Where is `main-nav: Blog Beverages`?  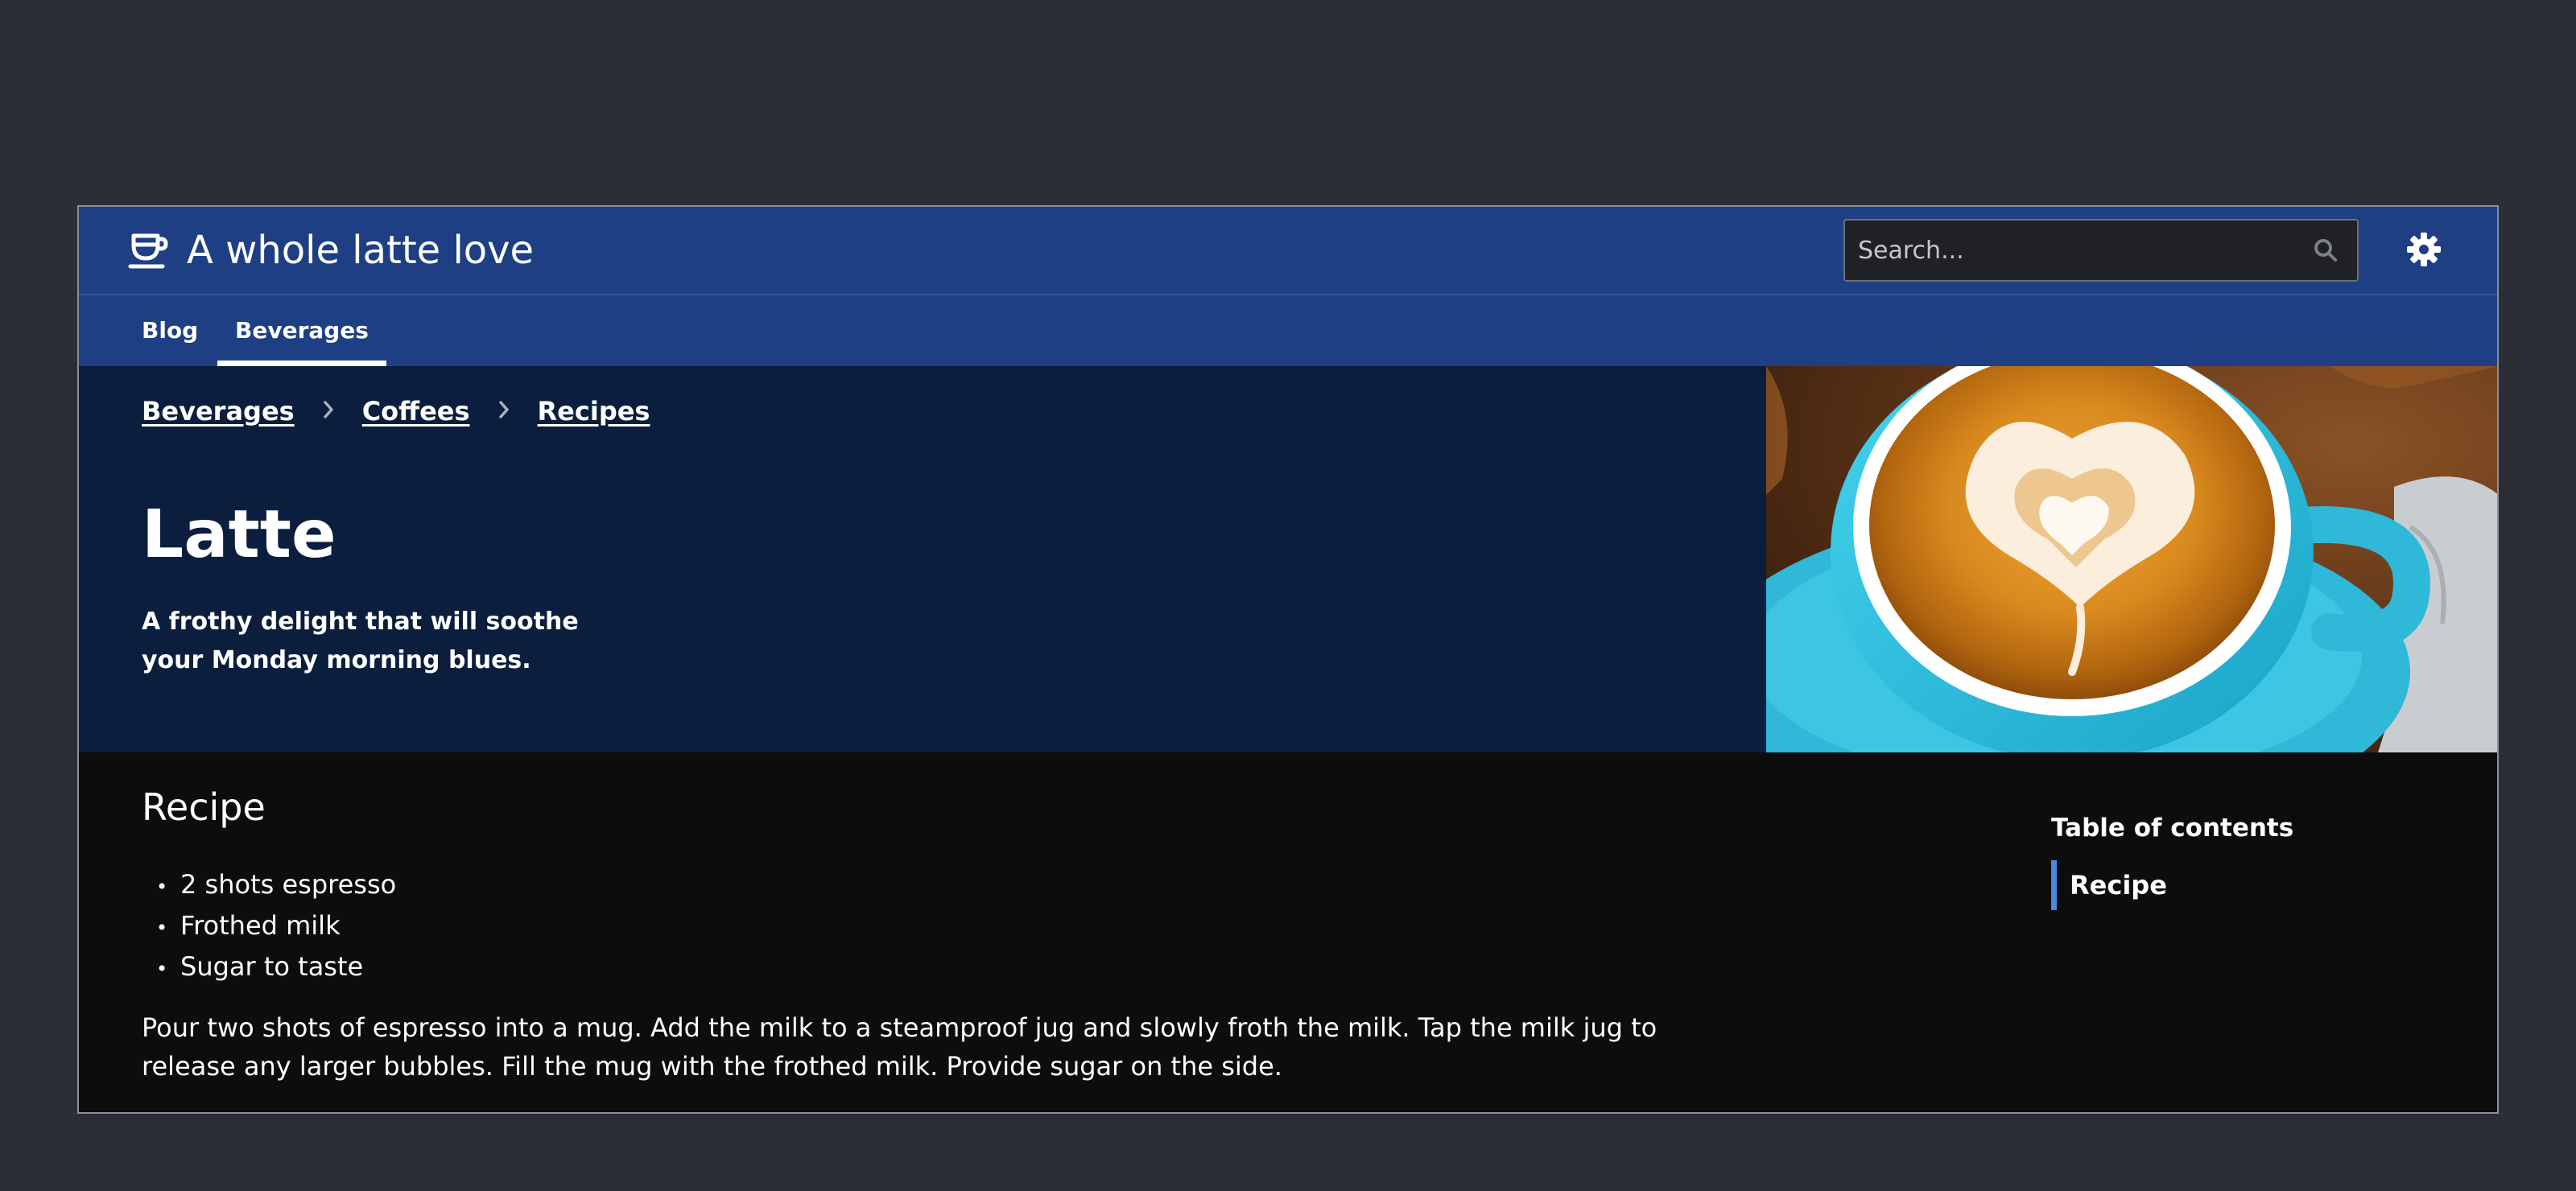 main-nav: Blog Beverages is located at coordinates (1288, 331).